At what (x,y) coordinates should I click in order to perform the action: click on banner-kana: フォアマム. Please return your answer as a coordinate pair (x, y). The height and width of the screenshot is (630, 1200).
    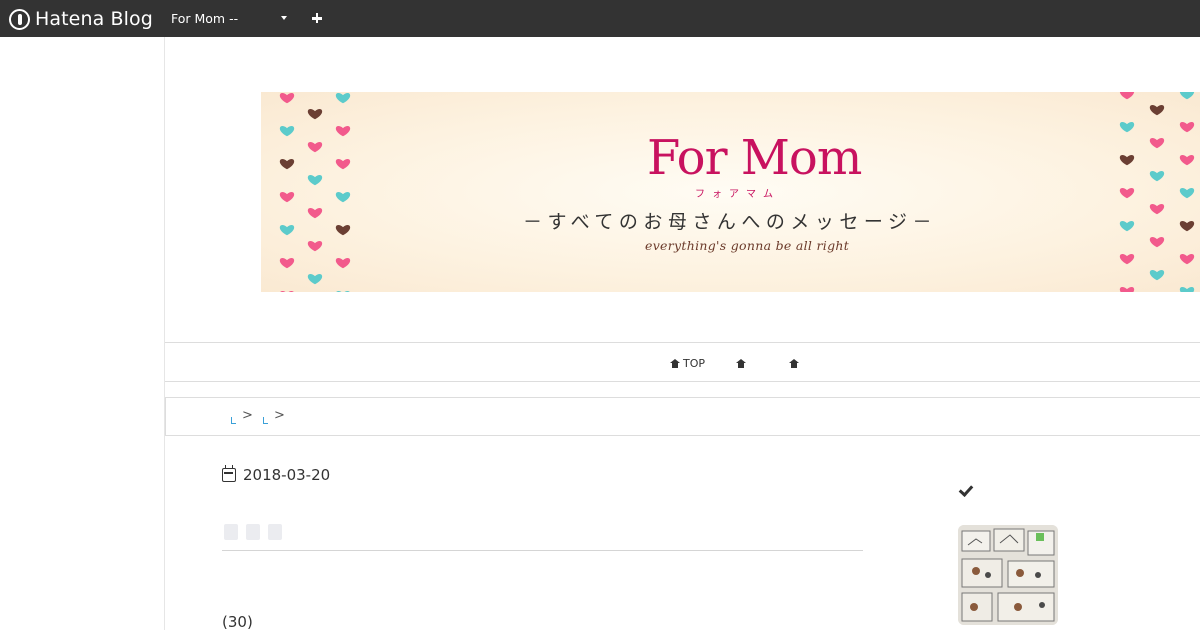
    Looking at the image, I should click on (737, 194).